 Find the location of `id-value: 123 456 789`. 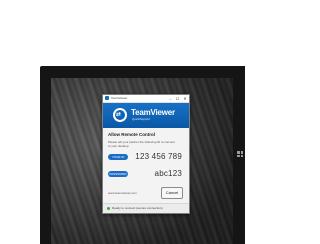

id-value: 123 456 789 is located at coordinates (158, 157).